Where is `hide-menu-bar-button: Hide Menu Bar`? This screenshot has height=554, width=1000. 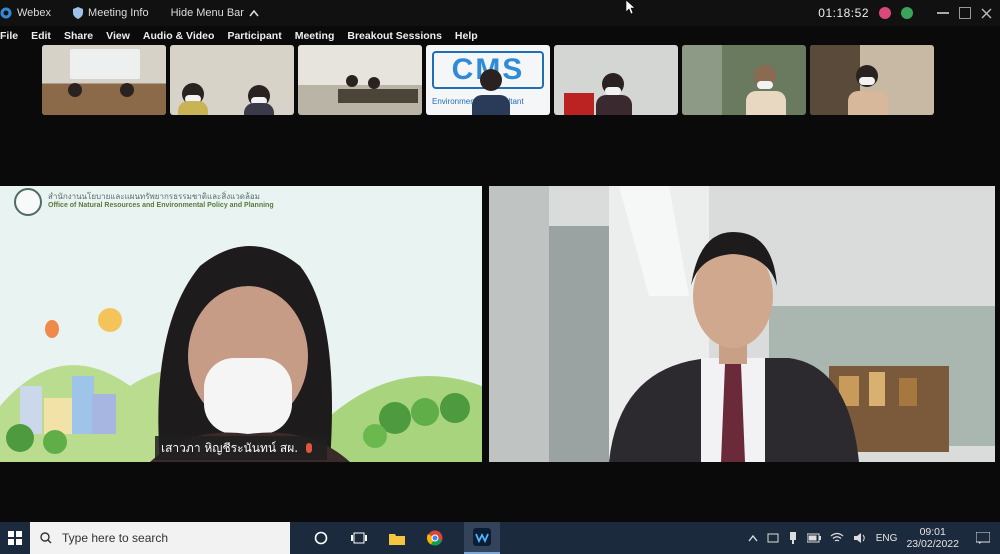 hide-menu-bar-button: Hide Menu Bar is located at coordinates (215, 13).